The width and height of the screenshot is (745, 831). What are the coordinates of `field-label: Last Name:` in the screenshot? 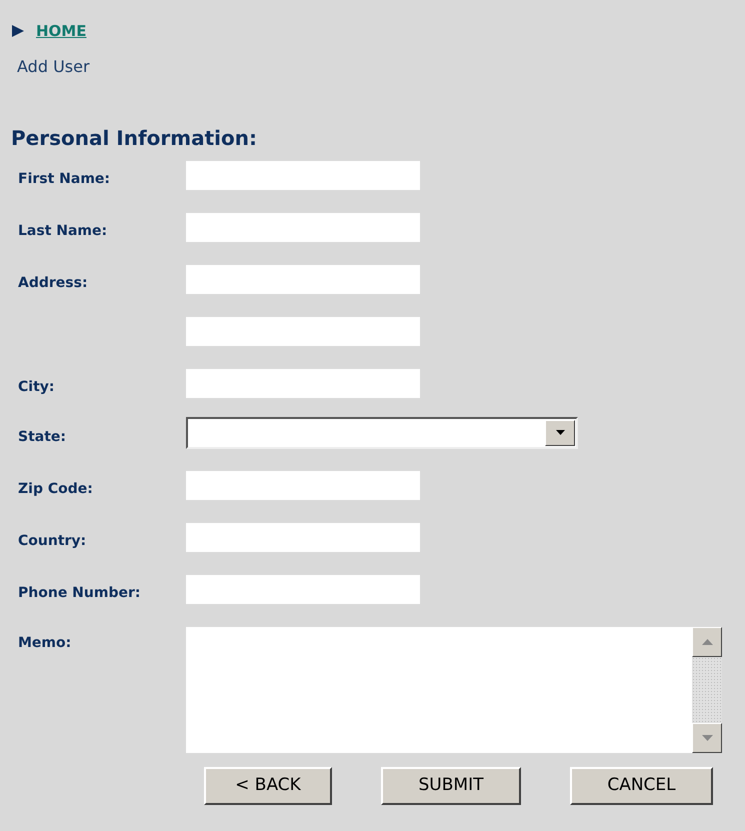 It's located at (63, 230).